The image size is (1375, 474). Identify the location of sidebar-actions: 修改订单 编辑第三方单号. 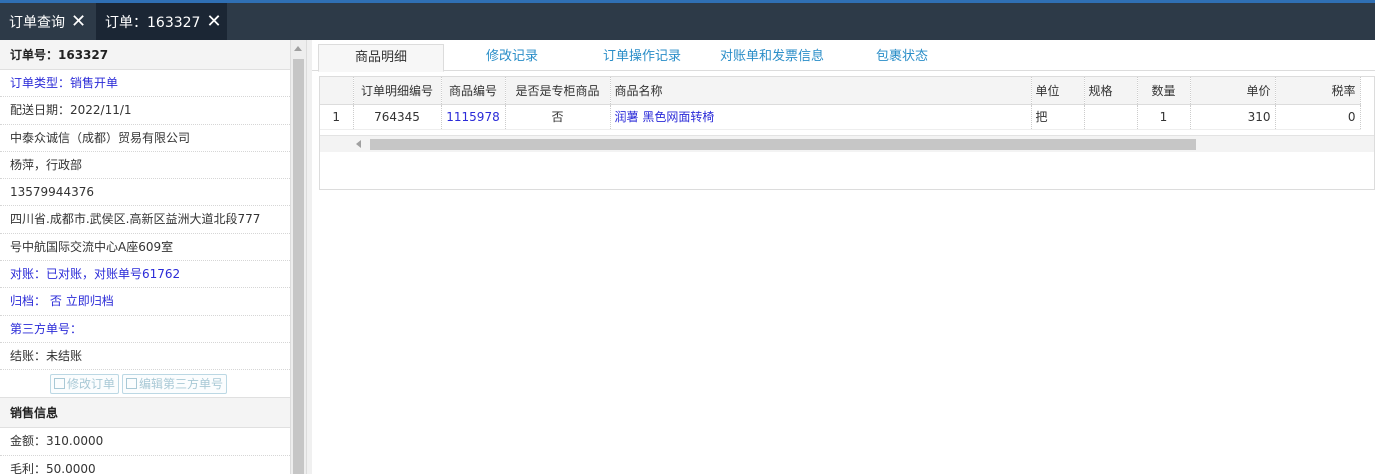
(145, 384).